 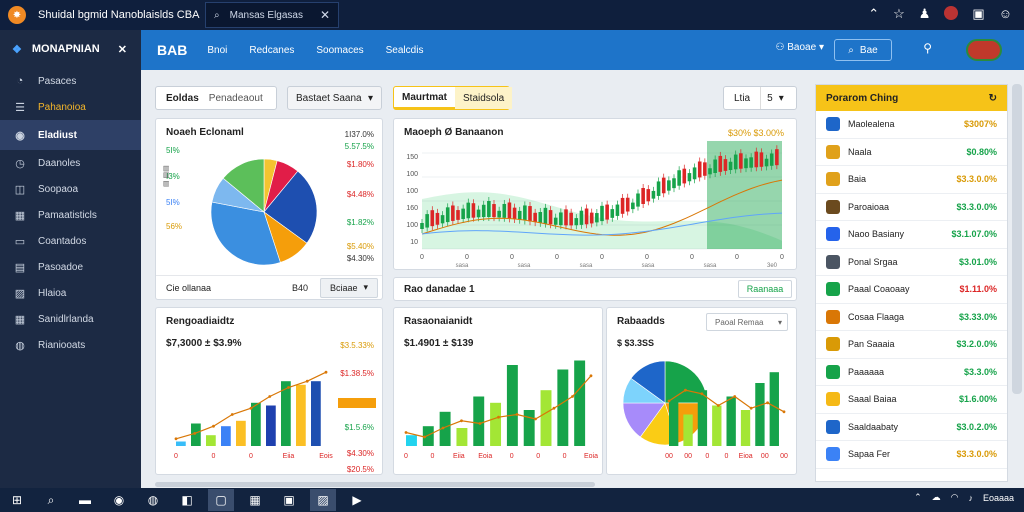 I want to click on sidebar-item: ◍ Rianiooats, so click(x=70, y=345).